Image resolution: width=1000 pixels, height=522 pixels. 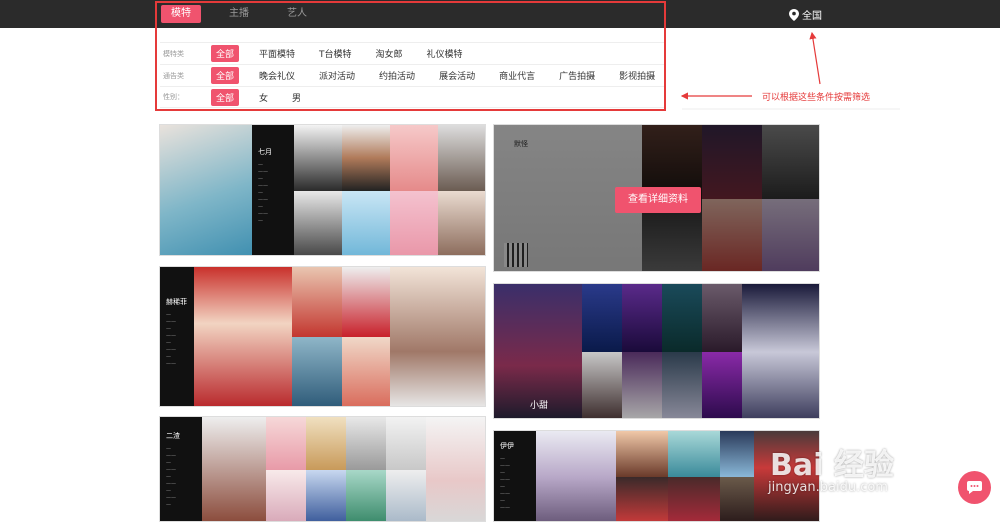 I want to click on model-name: 七月, so click(x=265, y=152).